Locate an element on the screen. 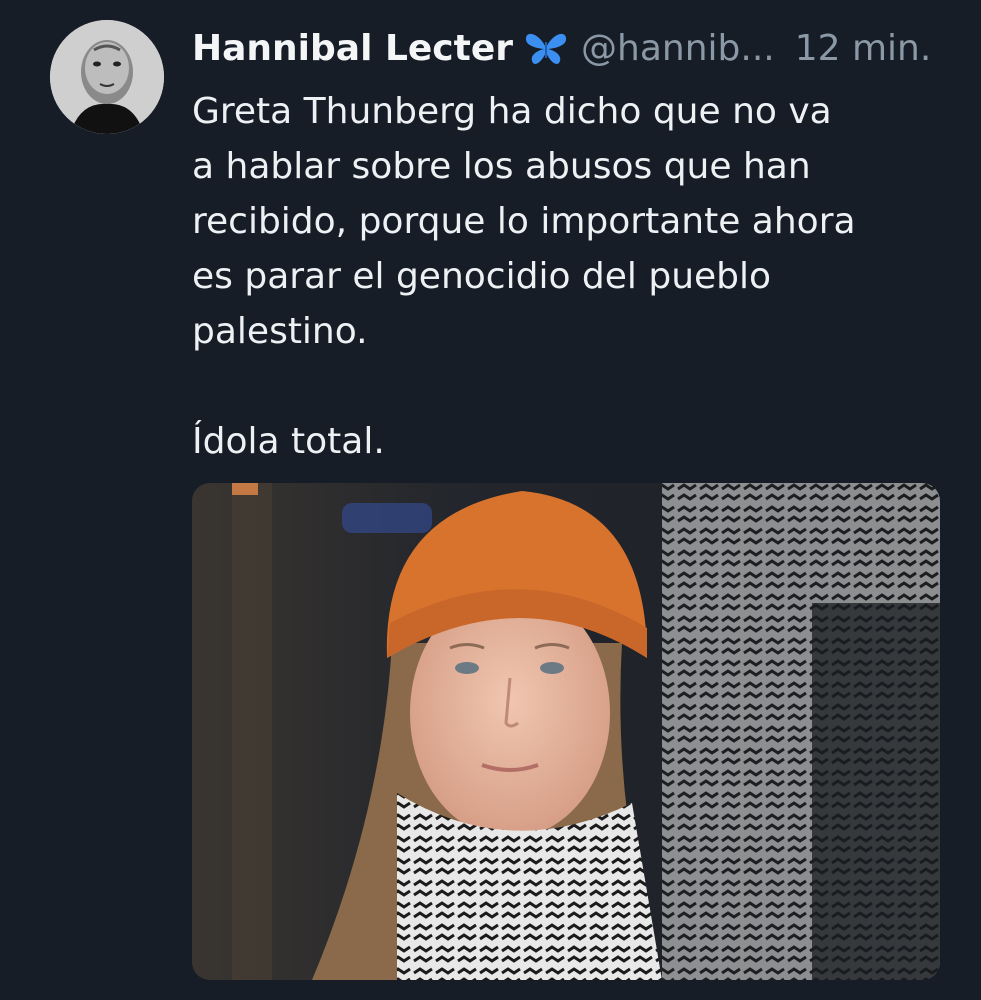  tweet-text-line: a hablar sobre los abusos que han is located at coordinates (501, 166).